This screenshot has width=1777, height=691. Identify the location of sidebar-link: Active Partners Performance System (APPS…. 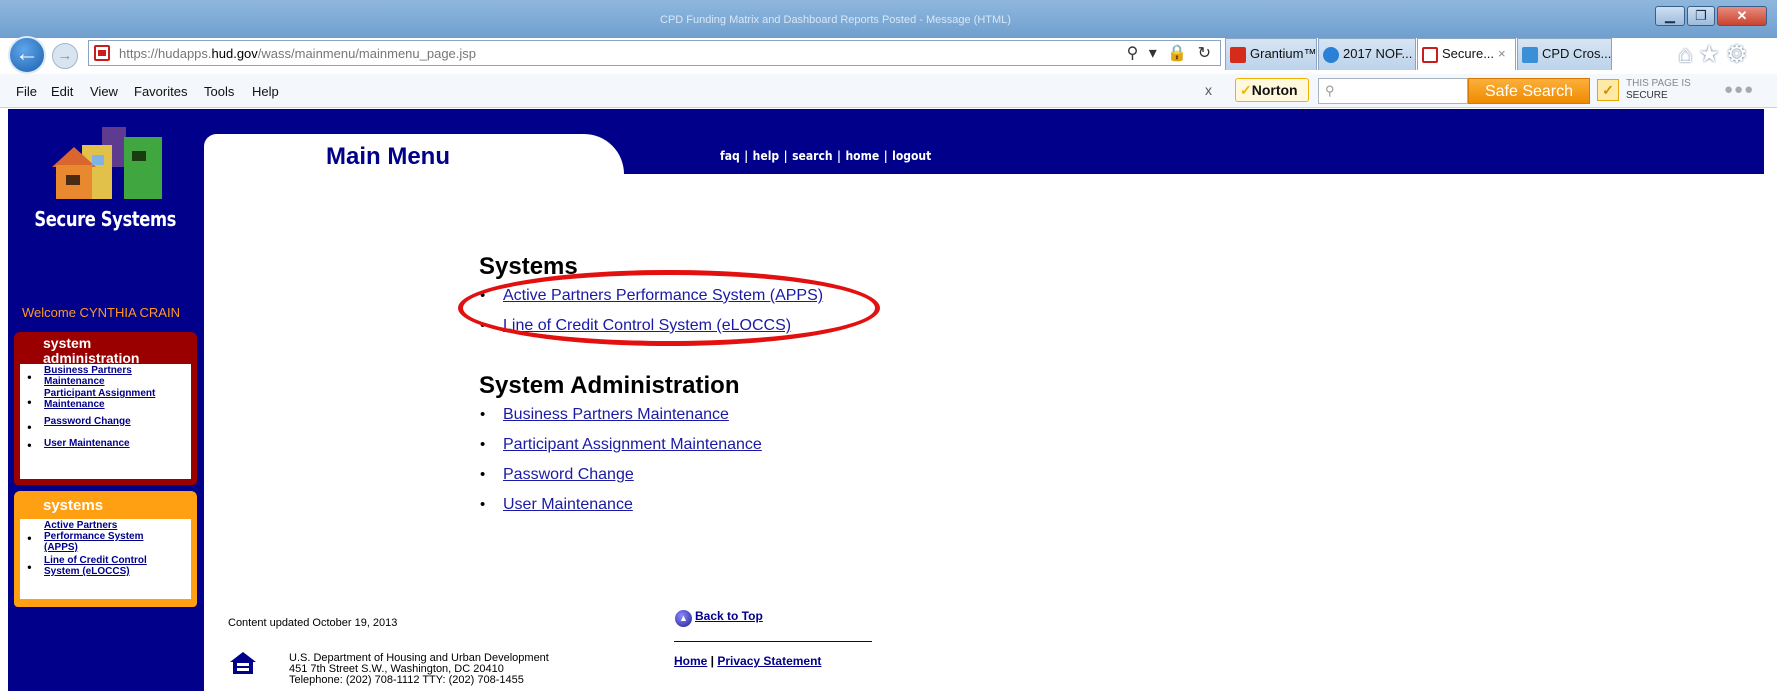
(94, 536).